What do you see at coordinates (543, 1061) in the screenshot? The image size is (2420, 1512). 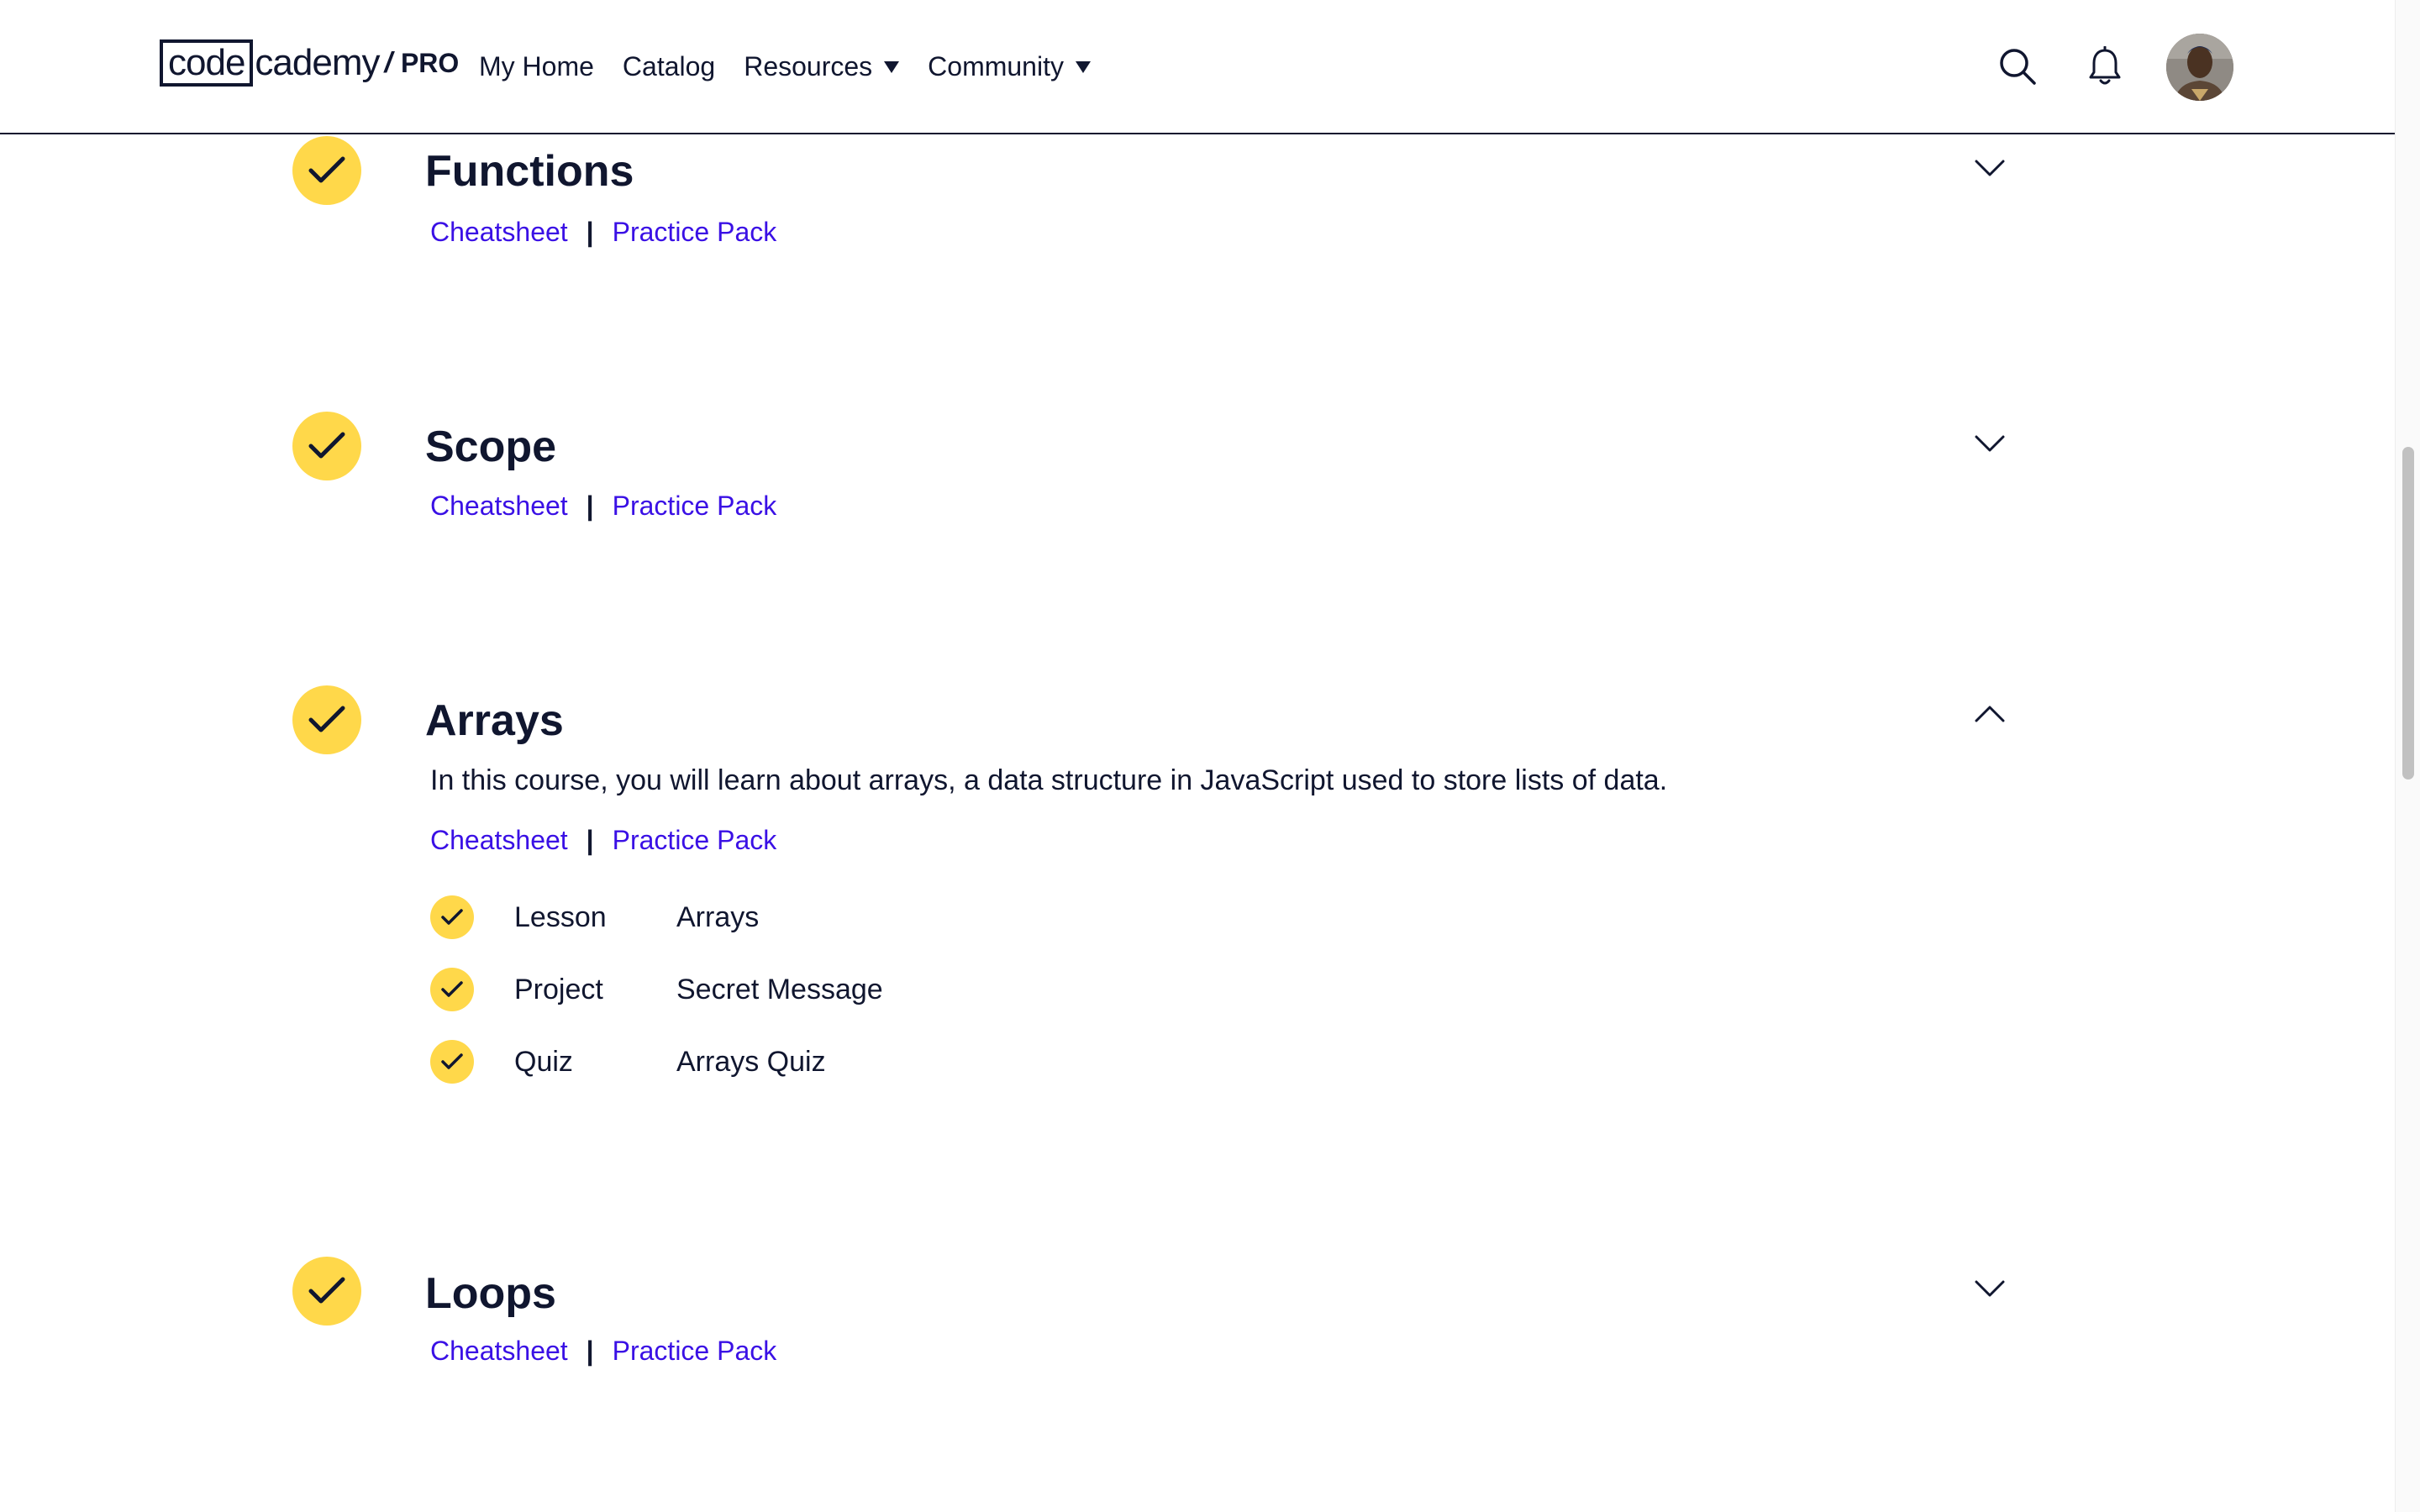 I see `content-type-label: Quiz` at bounding box center [543, 1061].